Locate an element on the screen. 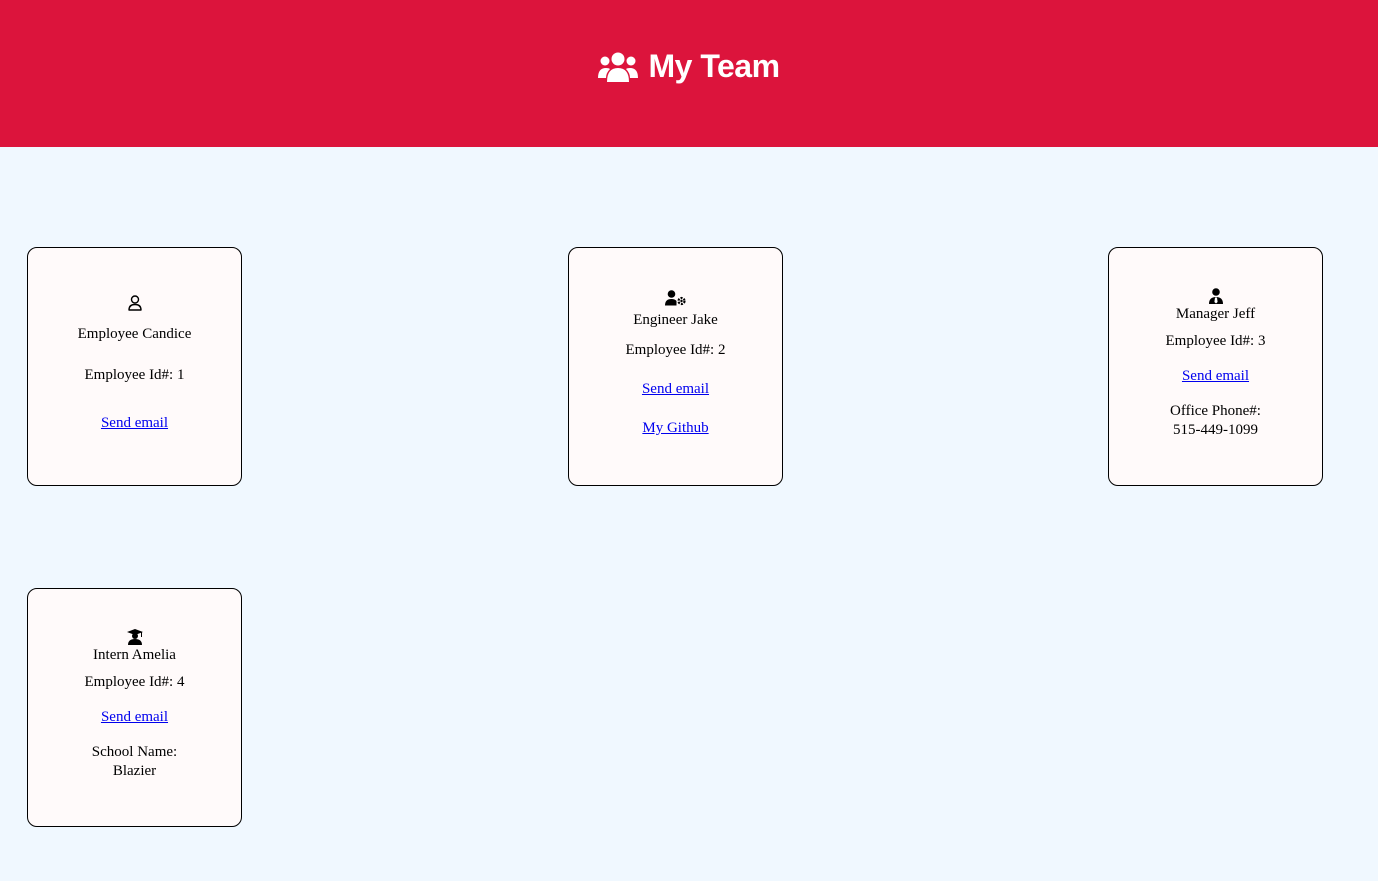  school-name-value: Blazier is located at coordinates (134, 771).